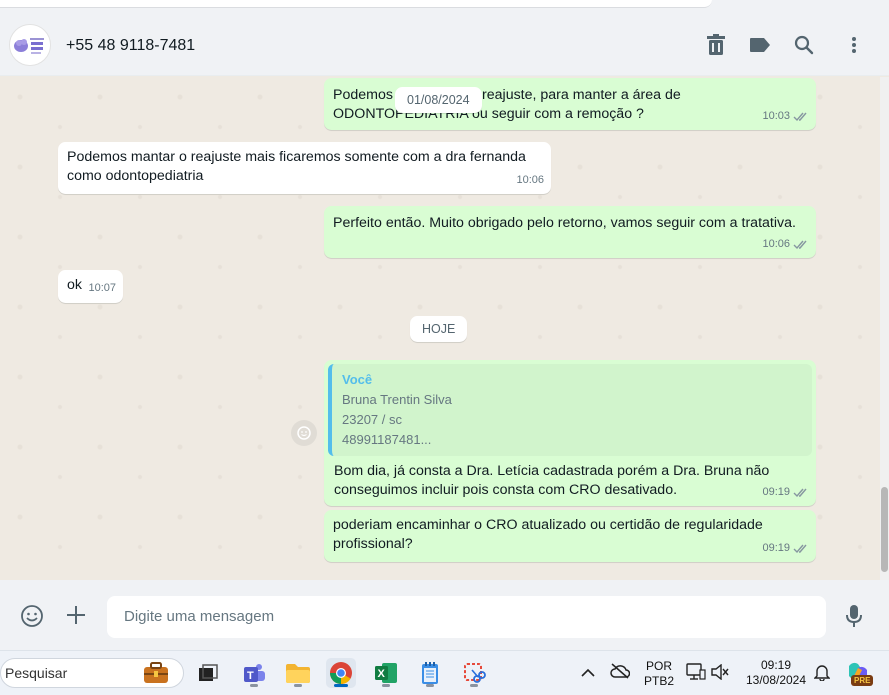 Image resolution: width=889 pixels, height=695 pixels. I want to click on file-explorer-icon, so click(298, 673).